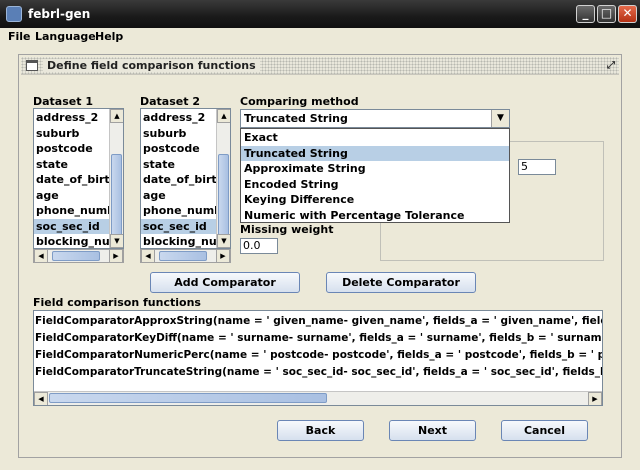 This screenshot has height=470, width=640. I want to click on menu-file: File, so click(19, 36).